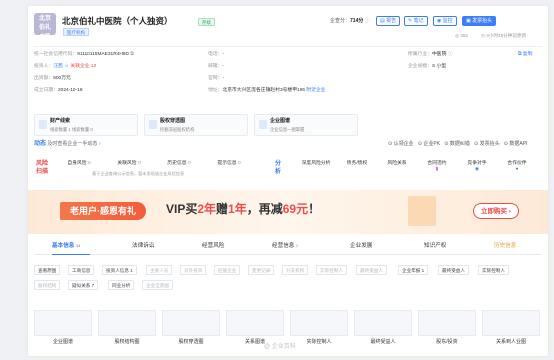 Image resolution: width=554 pixels, height=360 pixels. Describe the element at coordinates (435, 246) in the screenshot. I see `tab-ip: 知识产权` at that location.